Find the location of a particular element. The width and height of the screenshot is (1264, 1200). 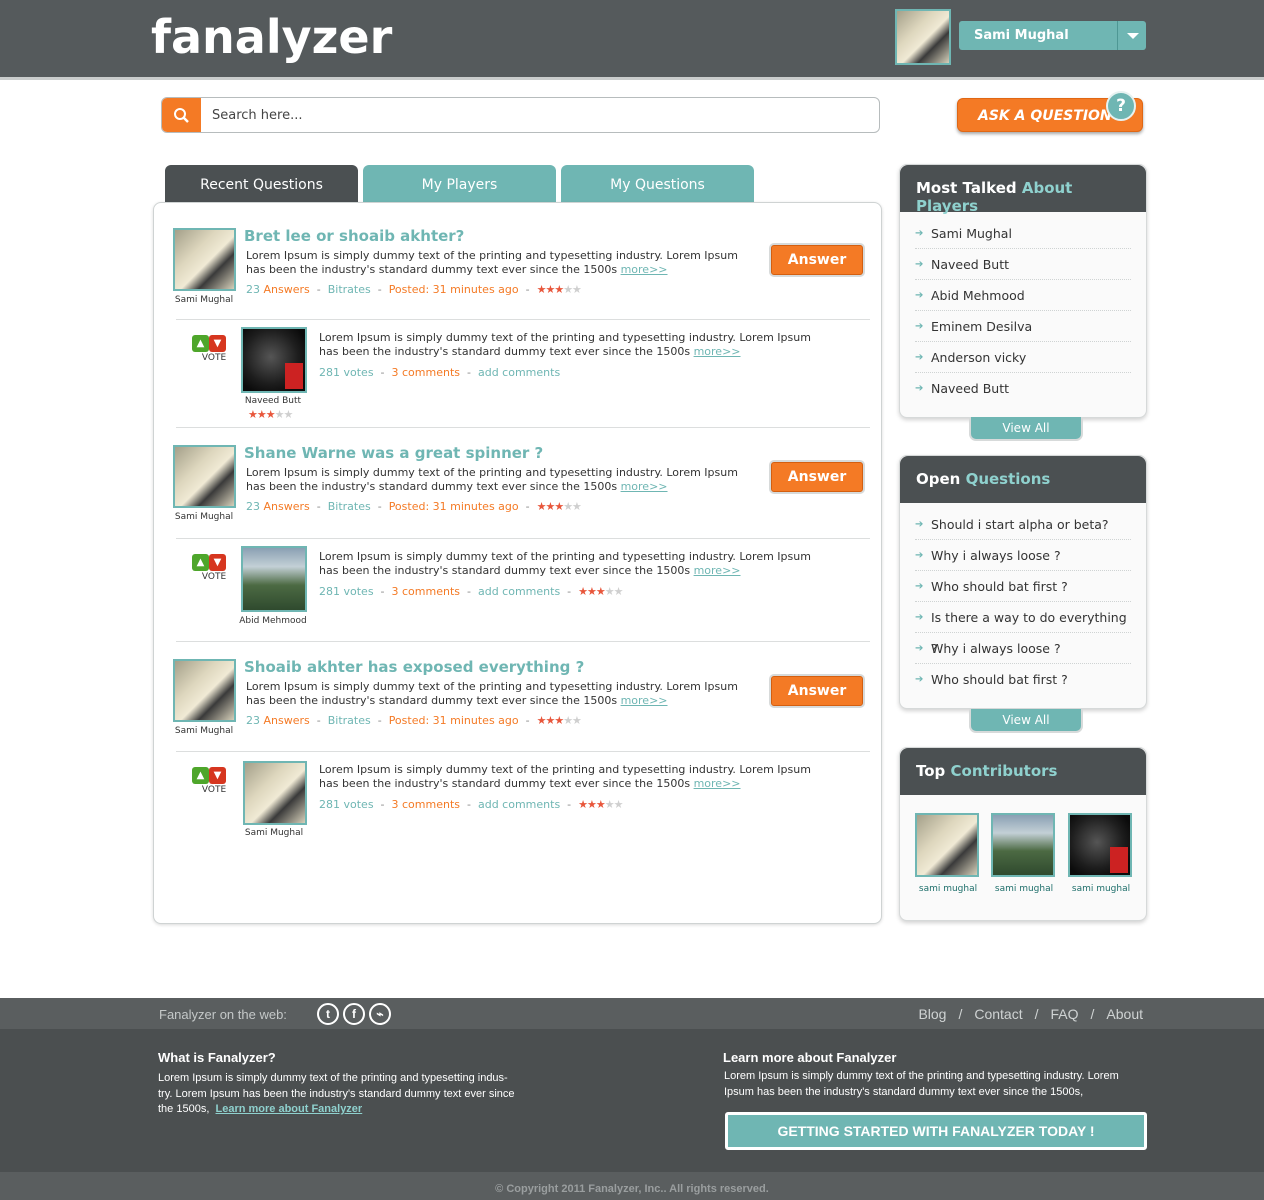

list-item: ➔ Abid Mehmood is located at coordinates (1023, 295).